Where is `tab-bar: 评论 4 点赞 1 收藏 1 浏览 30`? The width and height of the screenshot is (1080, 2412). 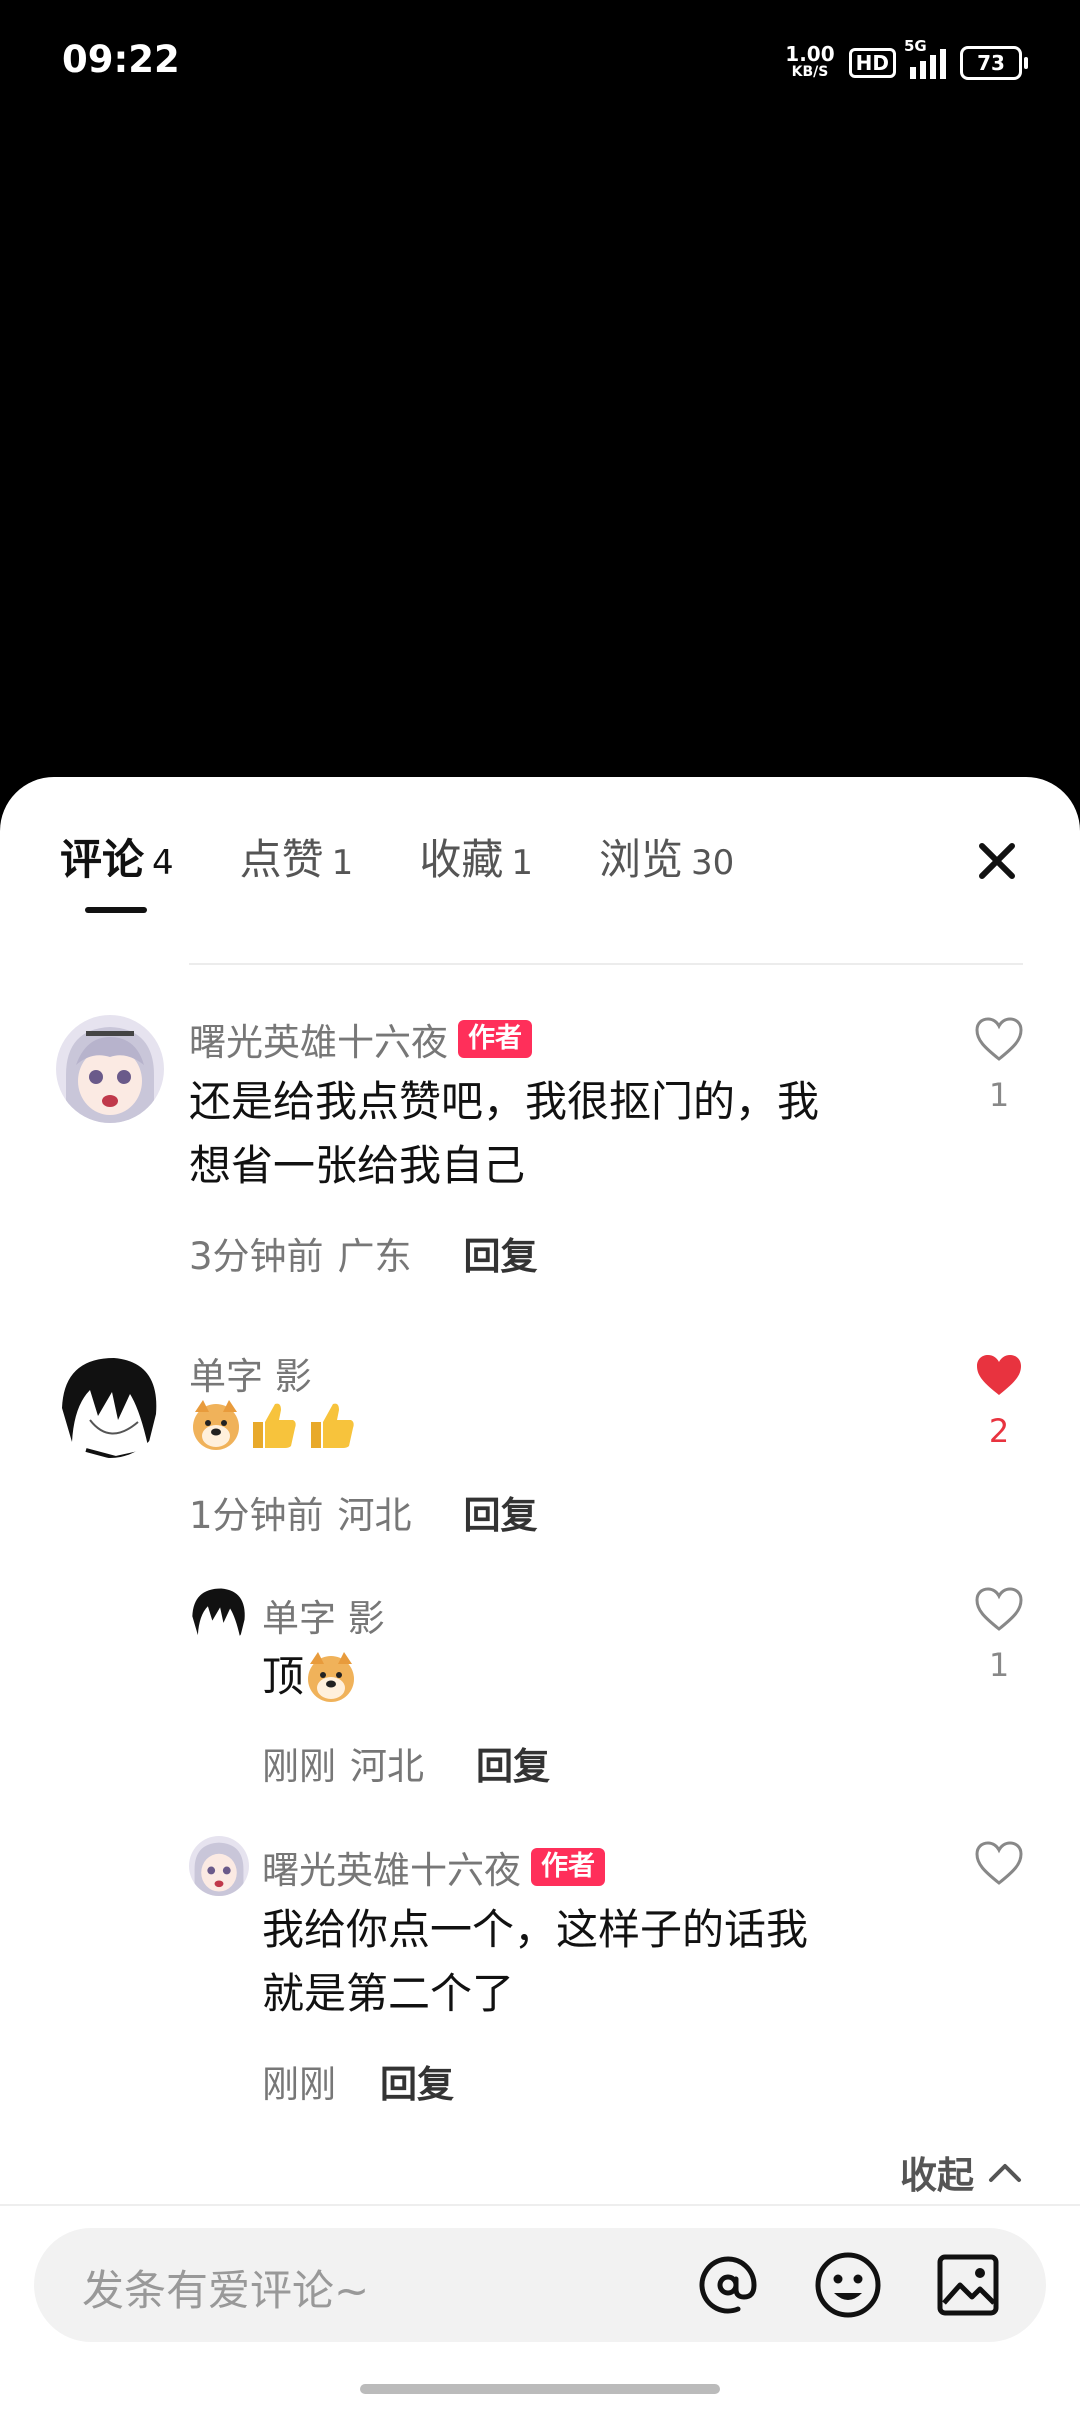 tab-bar: 评论 4 点赞 1 收藏 1 浏览 30 is located at coordinates (430, 856).